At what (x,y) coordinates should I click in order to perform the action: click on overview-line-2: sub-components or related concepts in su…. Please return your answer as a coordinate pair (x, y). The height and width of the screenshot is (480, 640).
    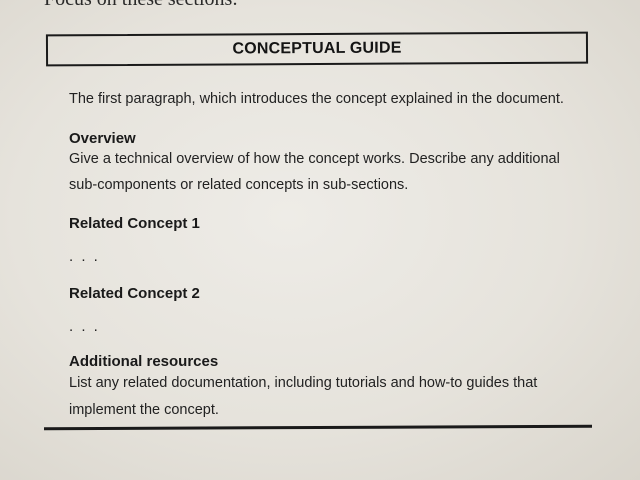
    Looking at the image, I should click on (239, 185).